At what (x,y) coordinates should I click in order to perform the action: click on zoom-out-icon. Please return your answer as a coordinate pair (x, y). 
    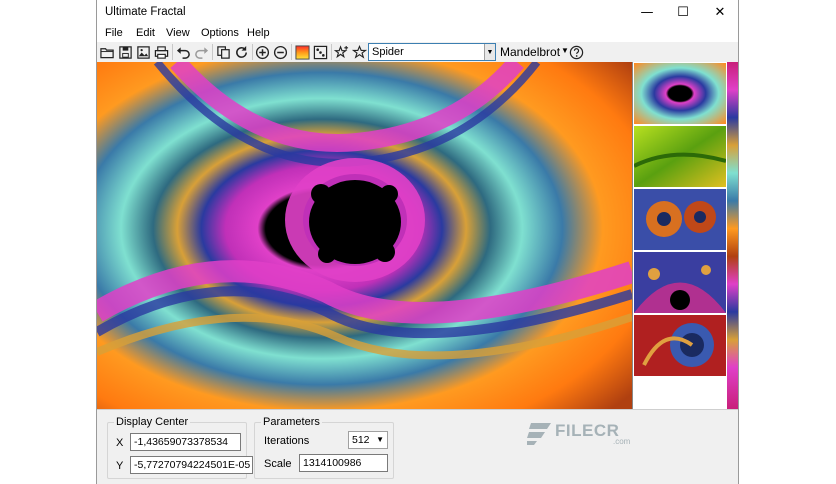
    Looking at the image, I should click on (280, 52).